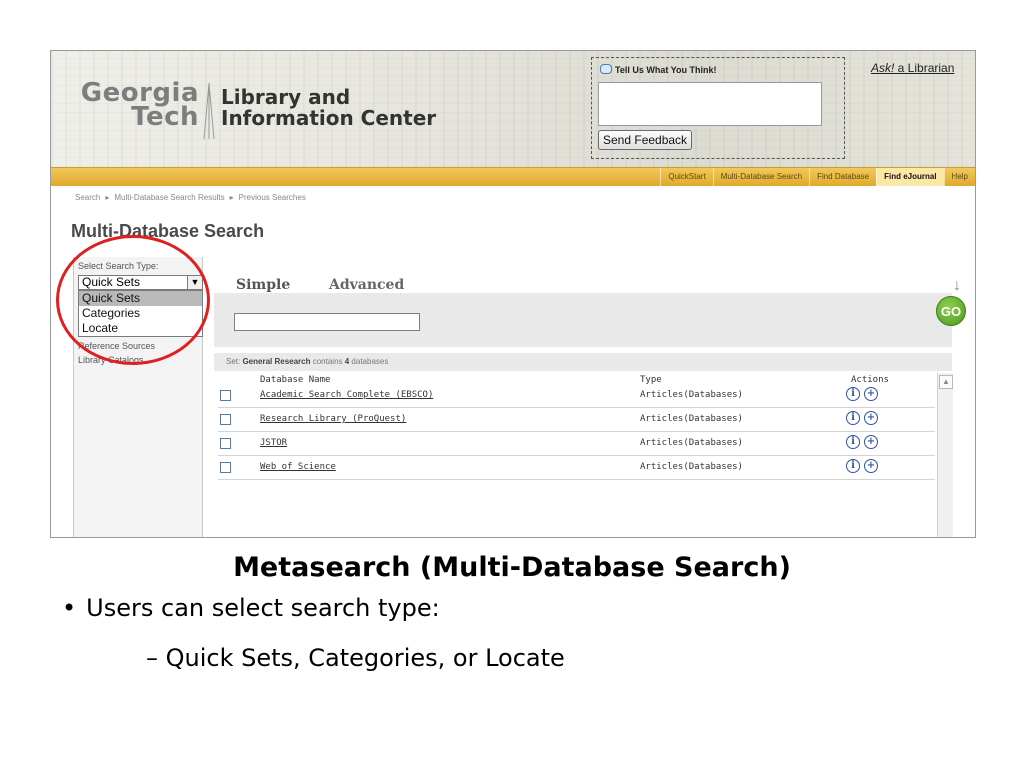 This screenshot has width=1024, height=768. What do you see at coordinates (295, 380) in the screenshot?
I see `column-header-name: Database Name` at bounding box center [295, 380].